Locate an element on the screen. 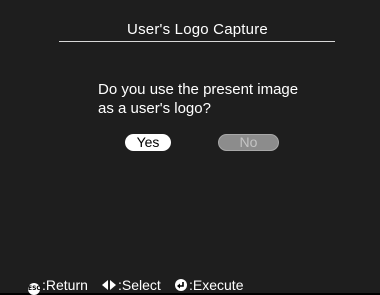  no-button: No is located at coordinates (248, 142).